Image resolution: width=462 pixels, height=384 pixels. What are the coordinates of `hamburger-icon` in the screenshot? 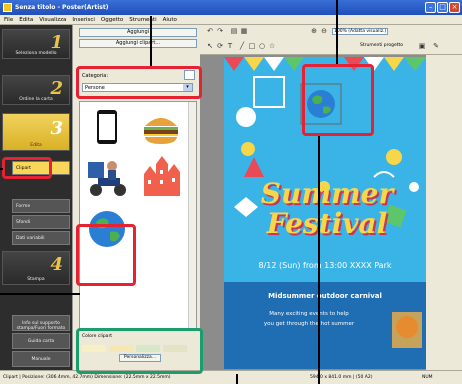 It's located at (161, 131).